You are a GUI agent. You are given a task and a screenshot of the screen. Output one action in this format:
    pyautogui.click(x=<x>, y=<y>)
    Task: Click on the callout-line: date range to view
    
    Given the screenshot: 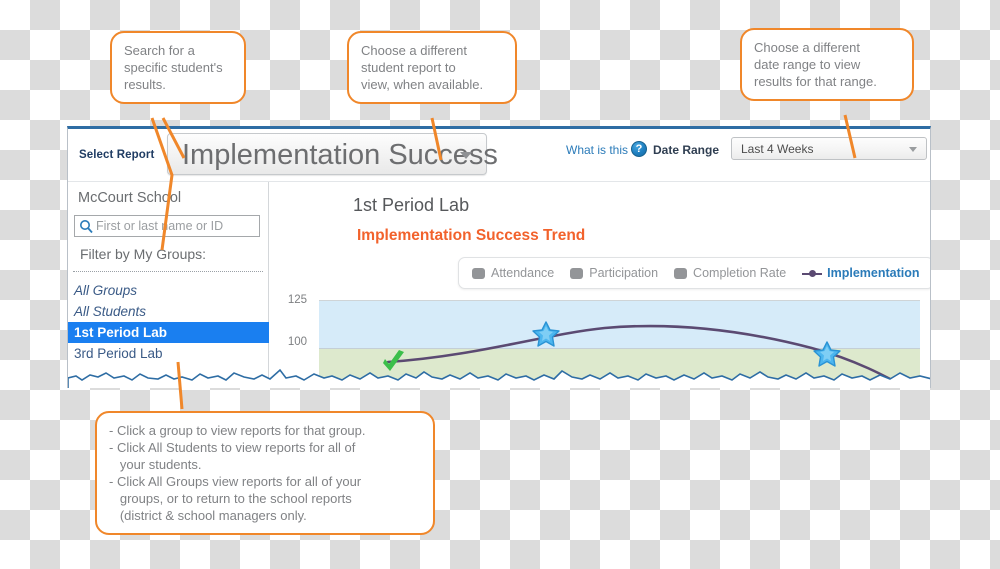 What is the action you would take?
    pyautogui.click(x=807, y=64)
    